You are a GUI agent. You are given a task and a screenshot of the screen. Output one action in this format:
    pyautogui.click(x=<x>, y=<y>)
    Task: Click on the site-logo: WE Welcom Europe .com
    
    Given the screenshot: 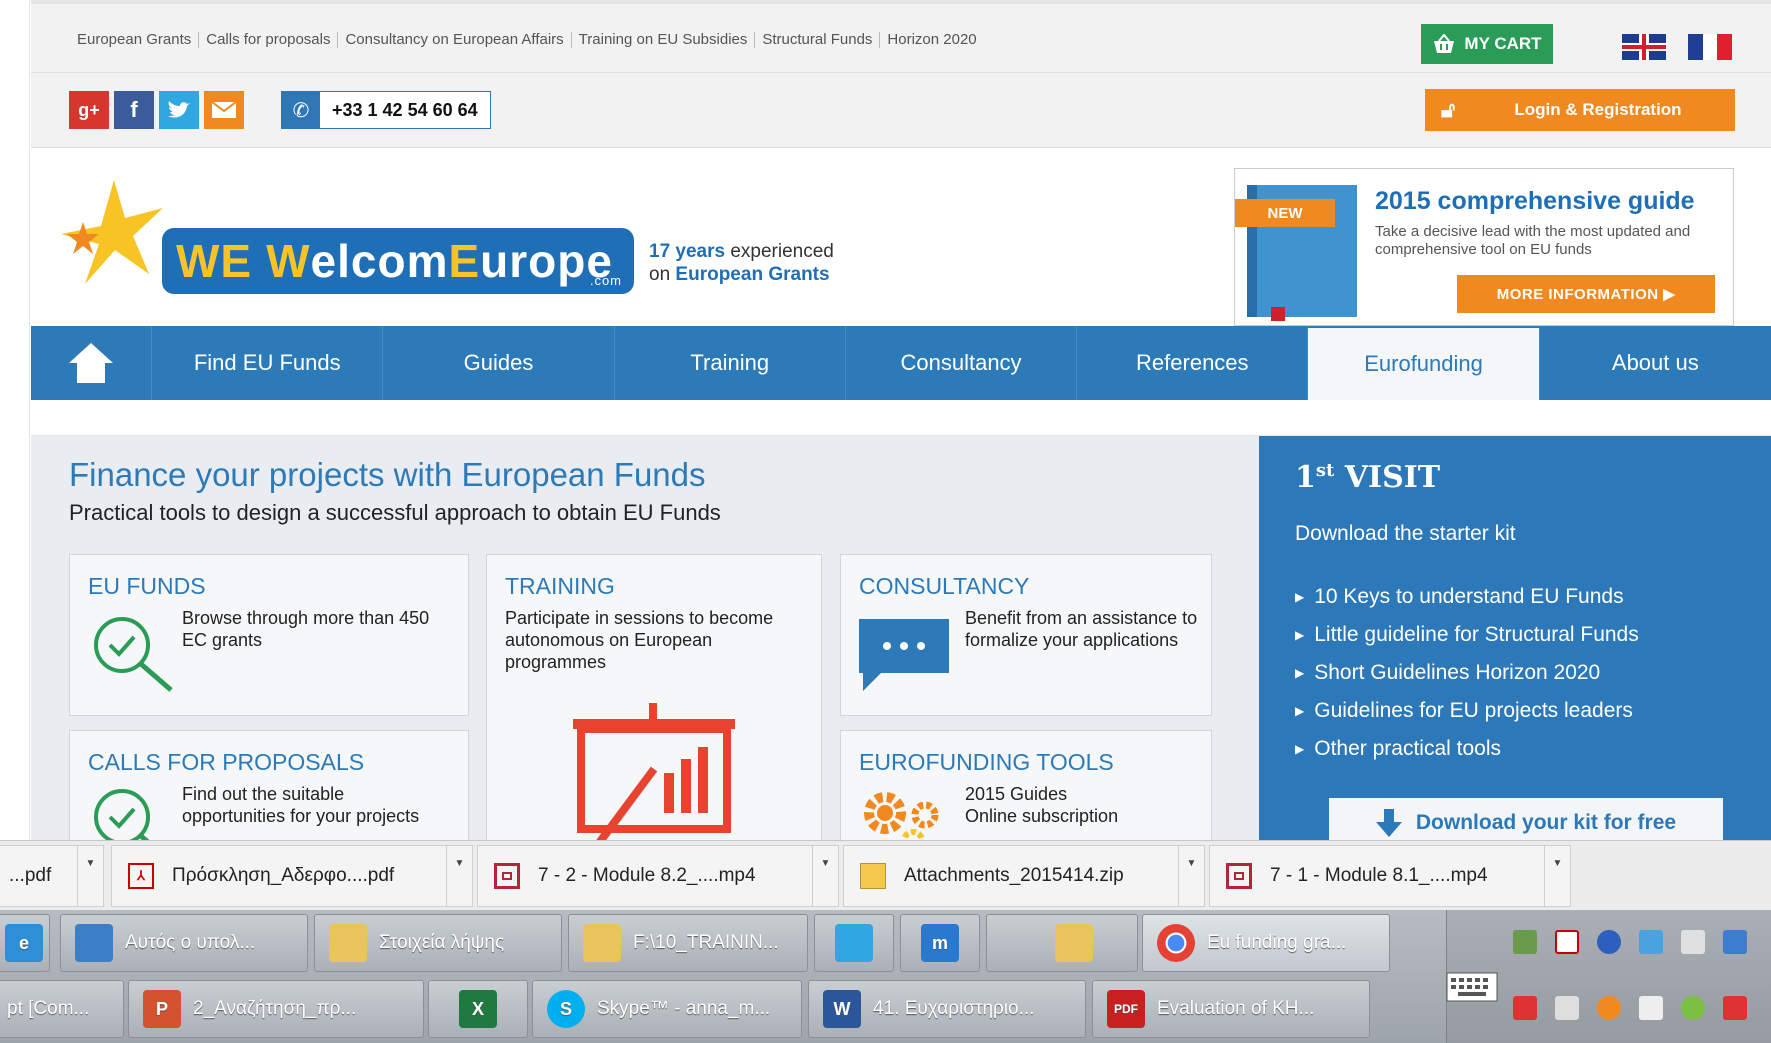 What is the action you would take?
    pyautogui.click(x=398, y=261)
    